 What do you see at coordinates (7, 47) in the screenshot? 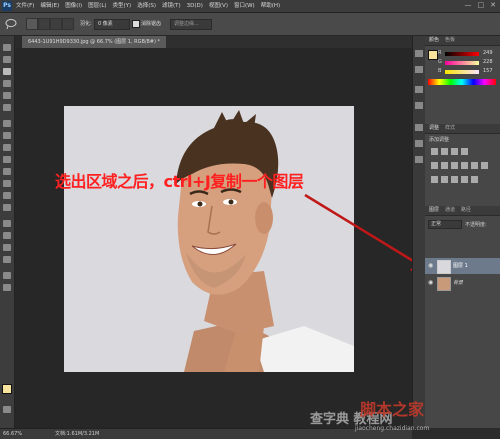
I see `move-tool-icon` at bounding box center [7, 47].